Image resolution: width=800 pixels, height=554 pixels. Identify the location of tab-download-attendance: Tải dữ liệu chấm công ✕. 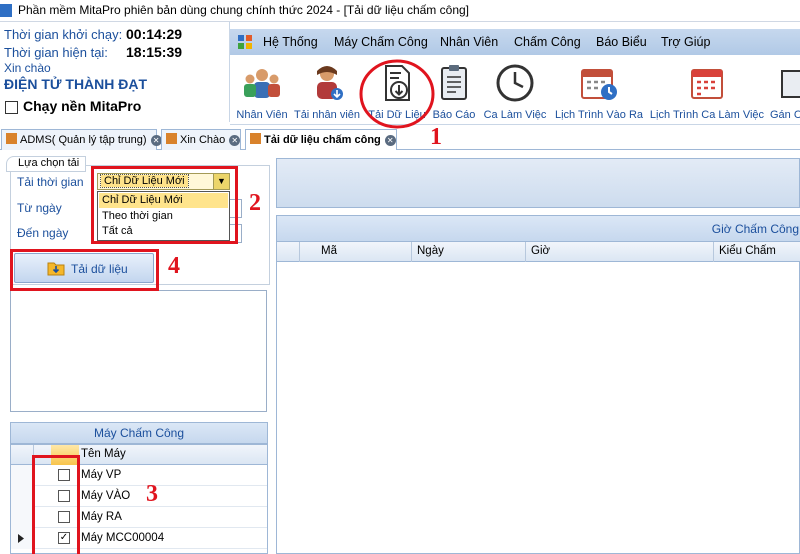
(321, 139).